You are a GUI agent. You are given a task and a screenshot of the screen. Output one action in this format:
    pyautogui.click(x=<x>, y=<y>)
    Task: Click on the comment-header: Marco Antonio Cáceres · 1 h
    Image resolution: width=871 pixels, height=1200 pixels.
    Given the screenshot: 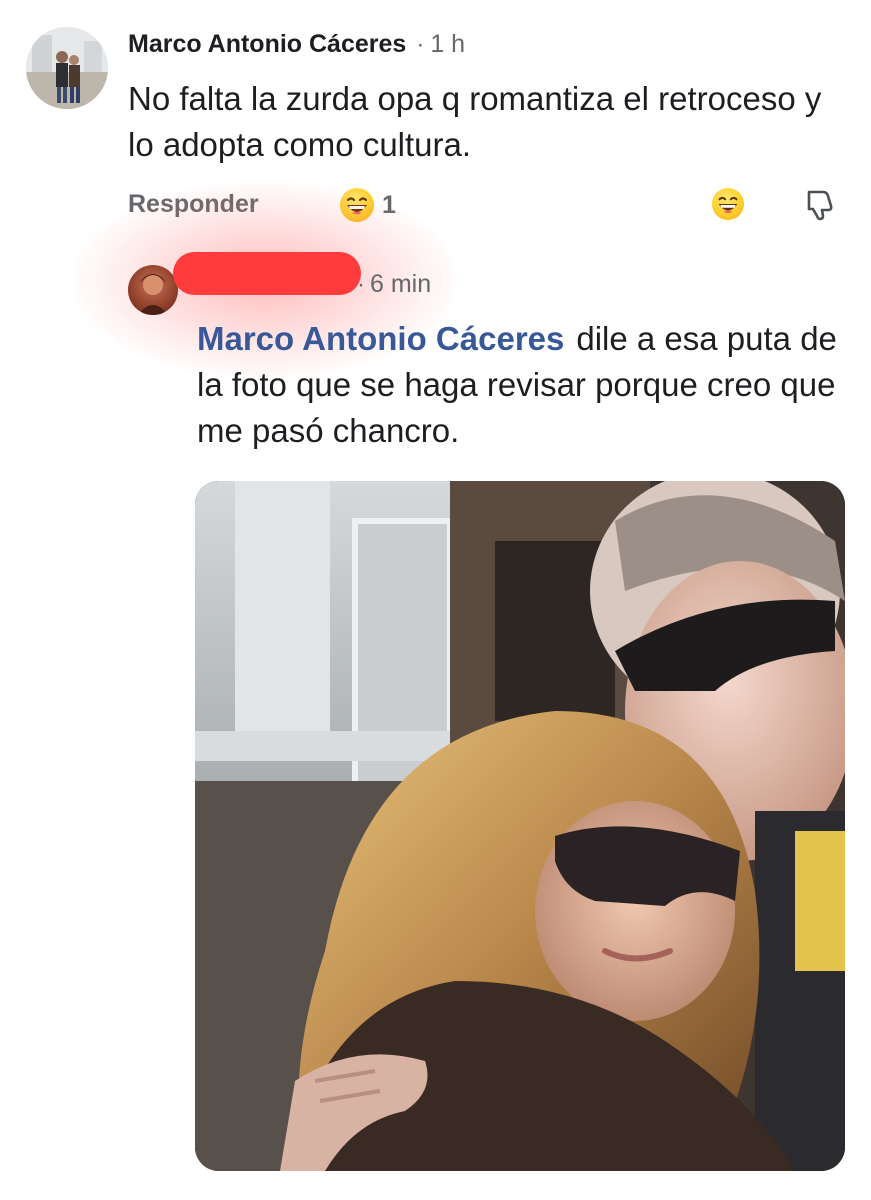 What is the action you would take?
    pyautogui.click(x=296, y=44)
    